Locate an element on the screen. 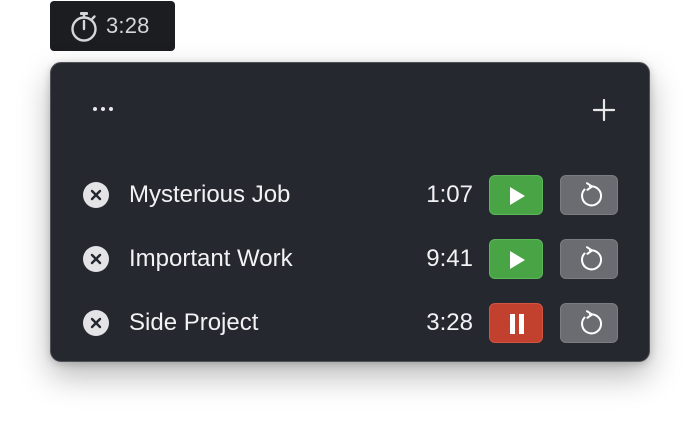 The width and height of the screenshot is (700, 440). timer-time: 3:28 is located at coordinates (449, 322).